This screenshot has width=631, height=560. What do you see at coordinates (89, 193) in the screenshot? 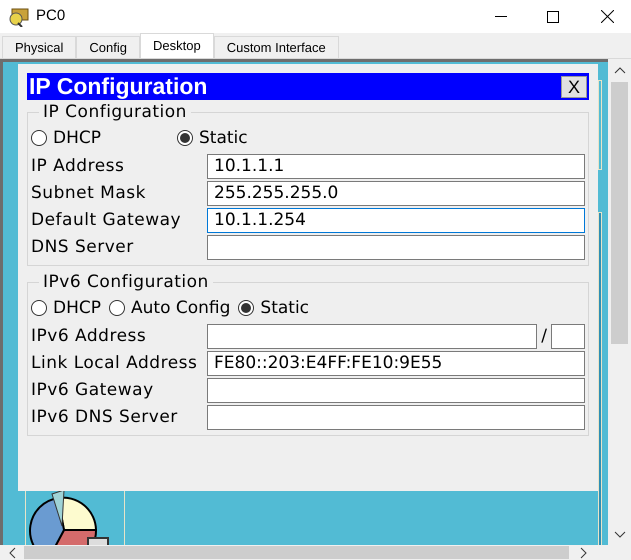
I see `field-label: Subnet Mask` at bounding box center [89, 193].